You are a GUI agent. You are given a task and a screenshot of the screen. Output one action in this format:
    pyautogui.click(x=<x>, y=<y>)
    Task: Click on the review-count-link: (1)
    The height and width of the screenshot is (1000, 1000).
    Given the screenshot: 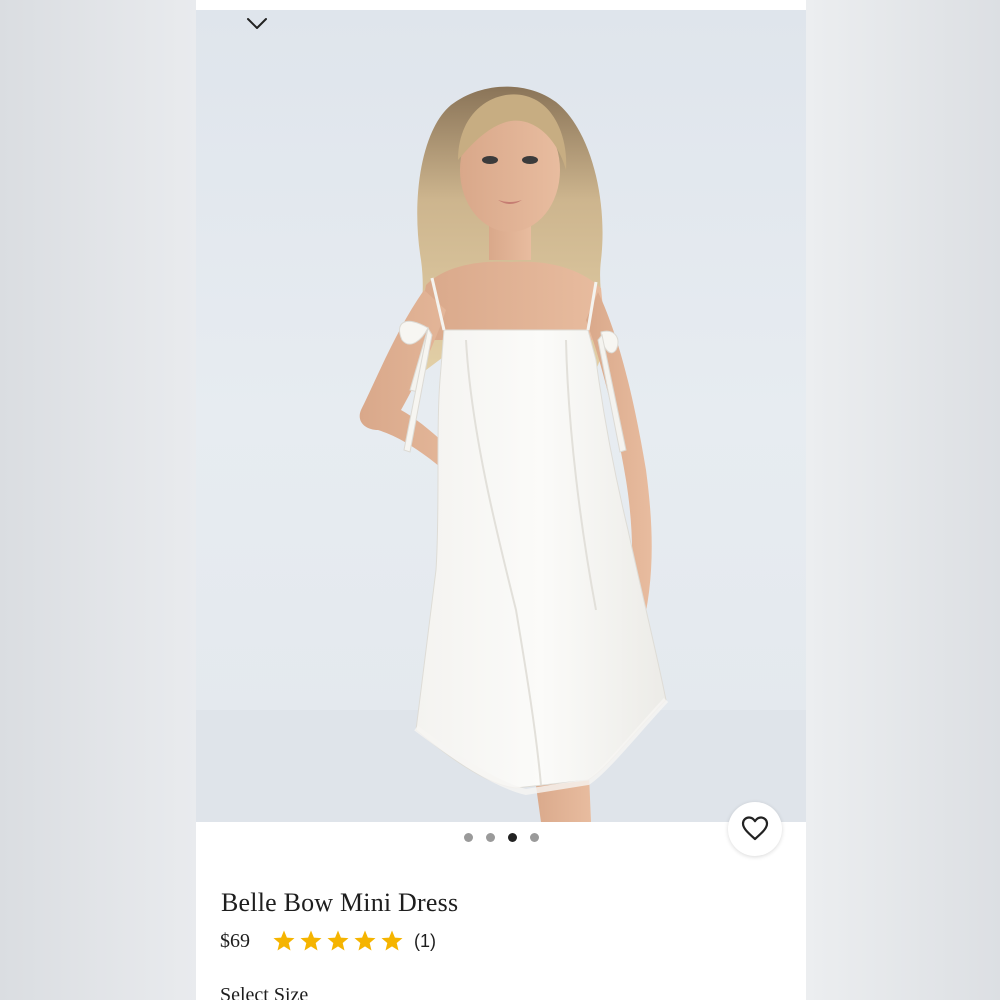 What is the action you would take?
    pyautogui.click(x=425, y=941)
    